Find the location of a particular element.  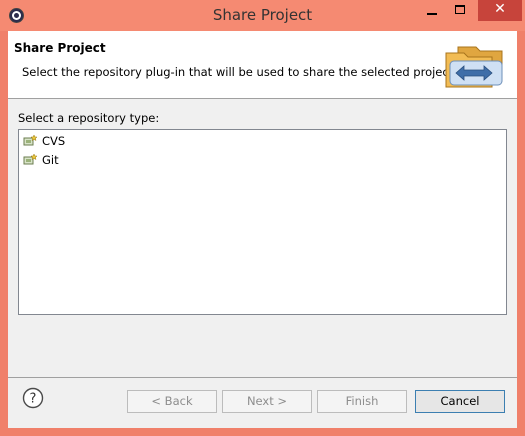

maximize-icon is located at coordinates (460, 9).